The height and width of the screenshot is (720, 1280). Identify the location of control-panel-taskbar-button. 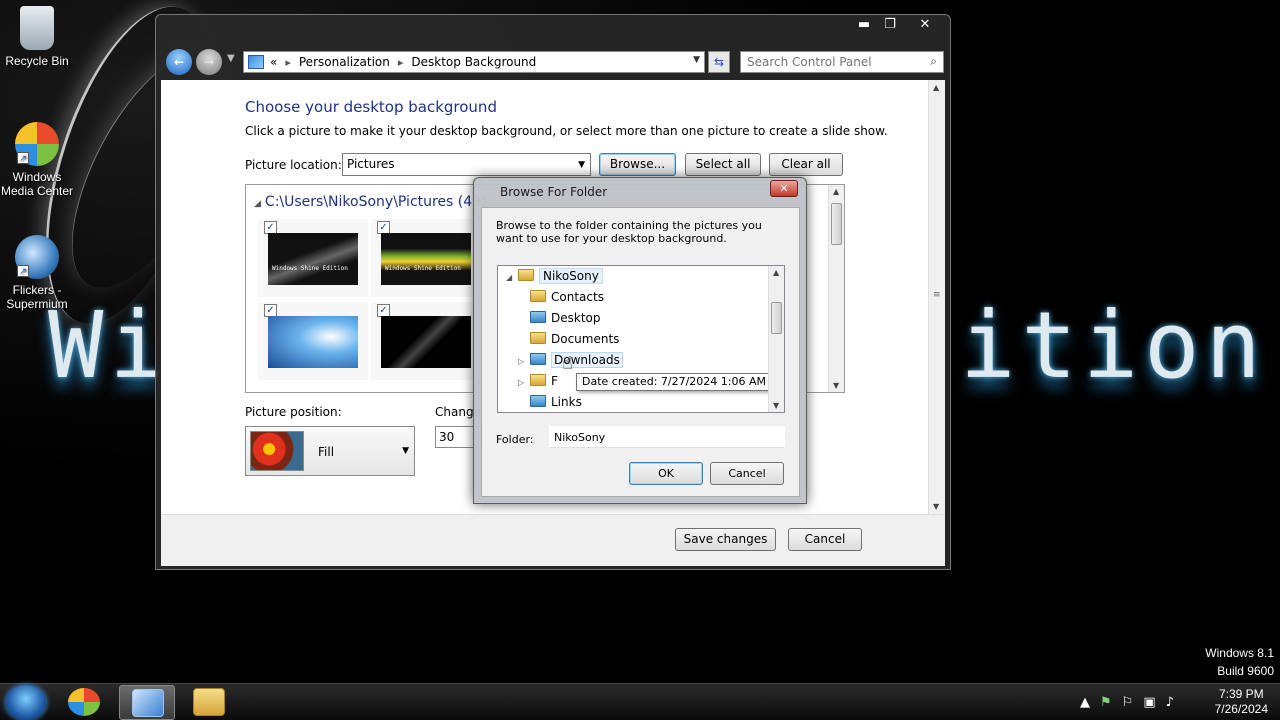
(147, 702).